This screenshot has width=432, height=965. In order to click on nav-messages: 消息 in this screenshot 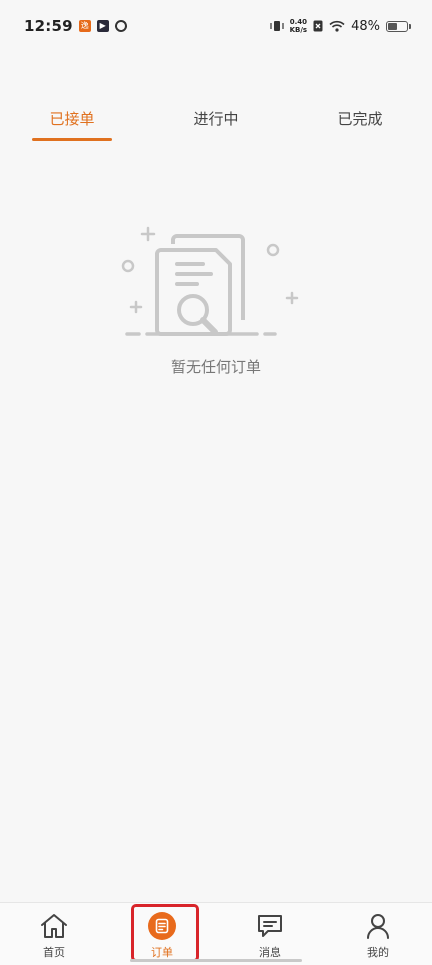, I will do `click(270, 934)`.